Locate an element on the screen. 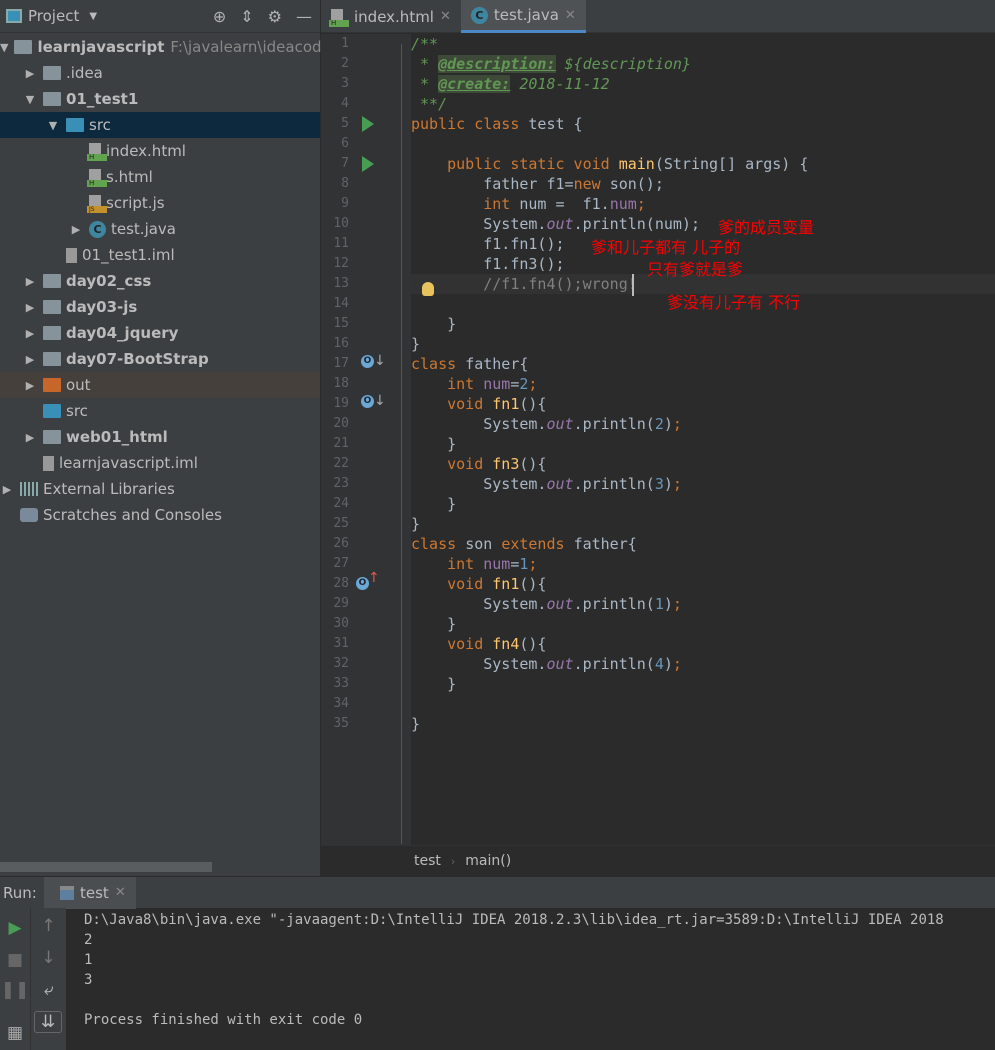  tree-item-label: .idea is located at coordinates (84, 73).